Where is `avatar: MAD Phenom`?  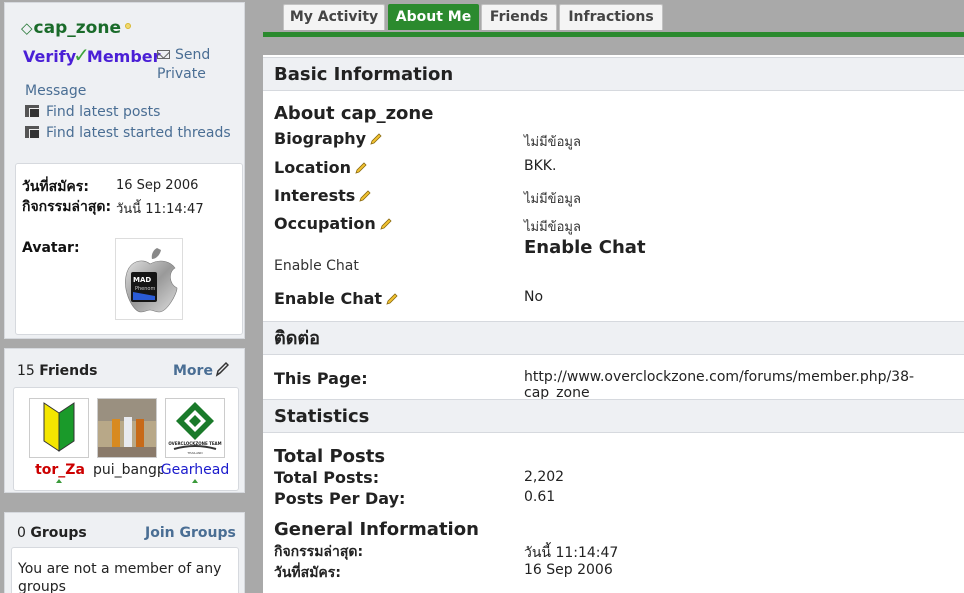 avatar: MAD Phenom is located at coordinates (149, 279).